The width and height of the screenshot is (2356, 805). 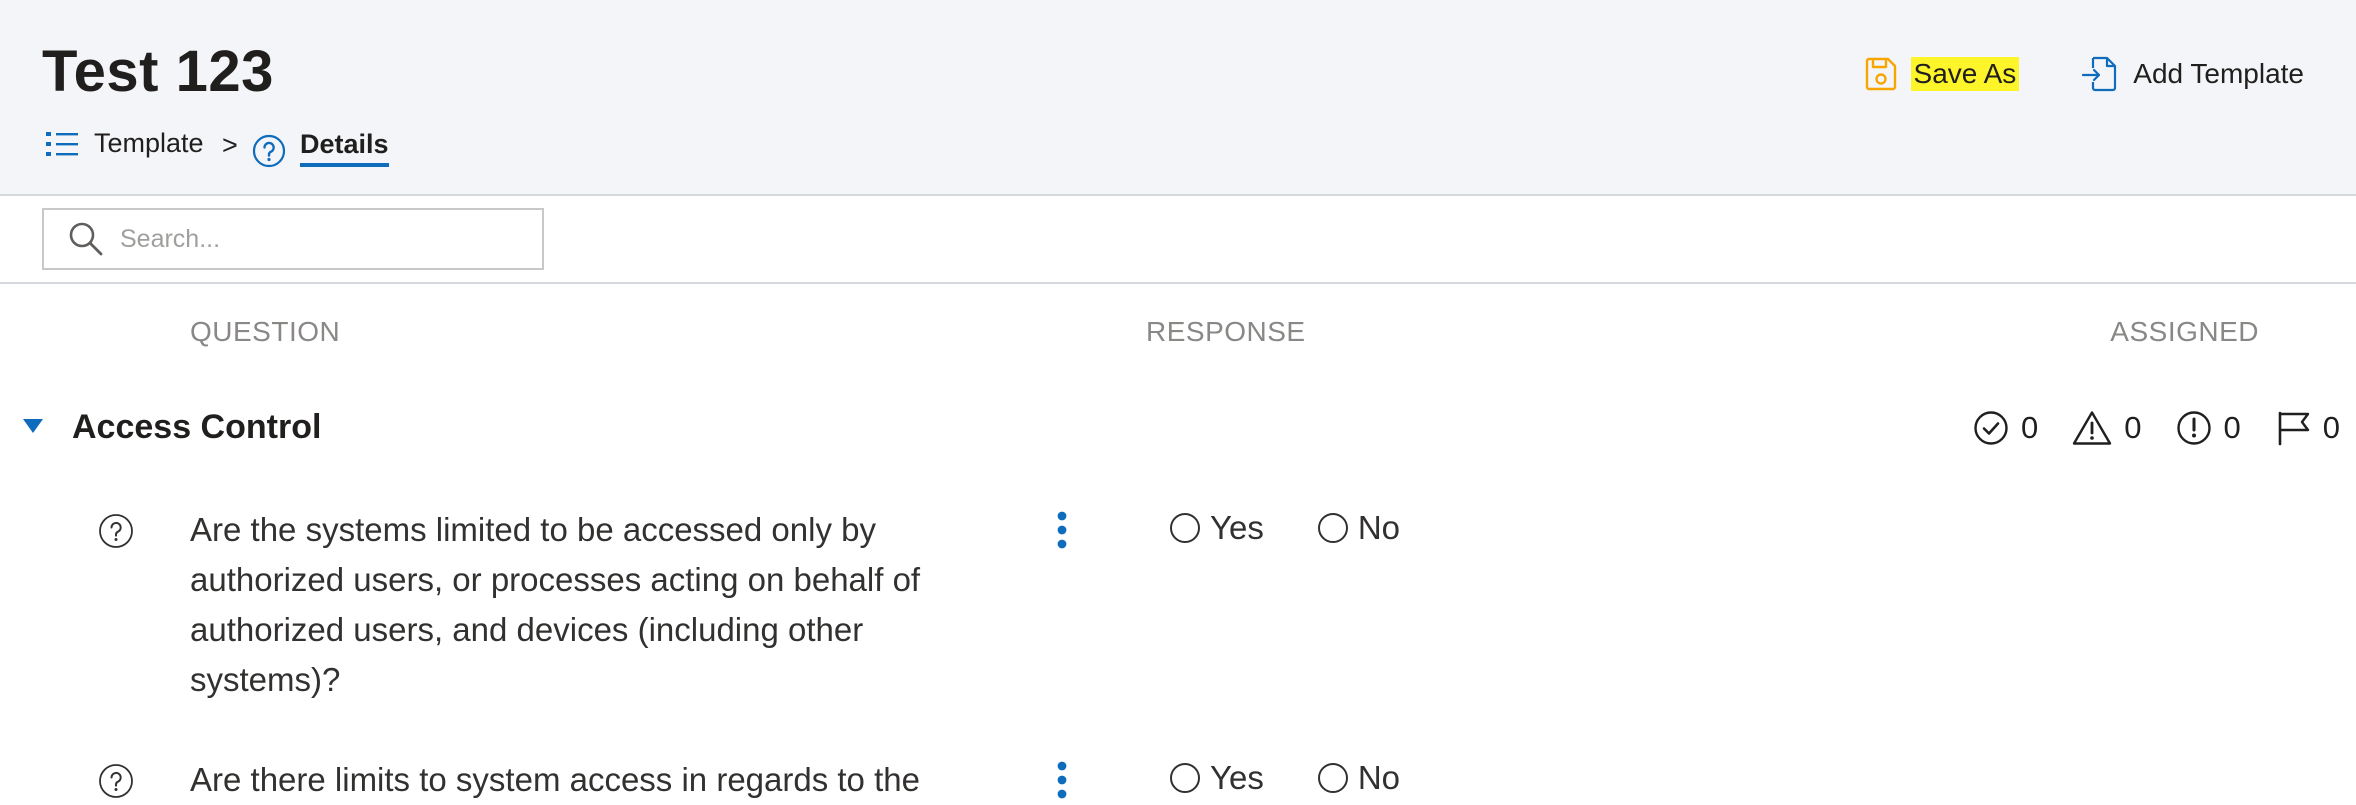 What do you see at coordinates (344, 148) in the screenshot?
I see `breadcrumb-details-label: Details` at bounding box center [344, 148].